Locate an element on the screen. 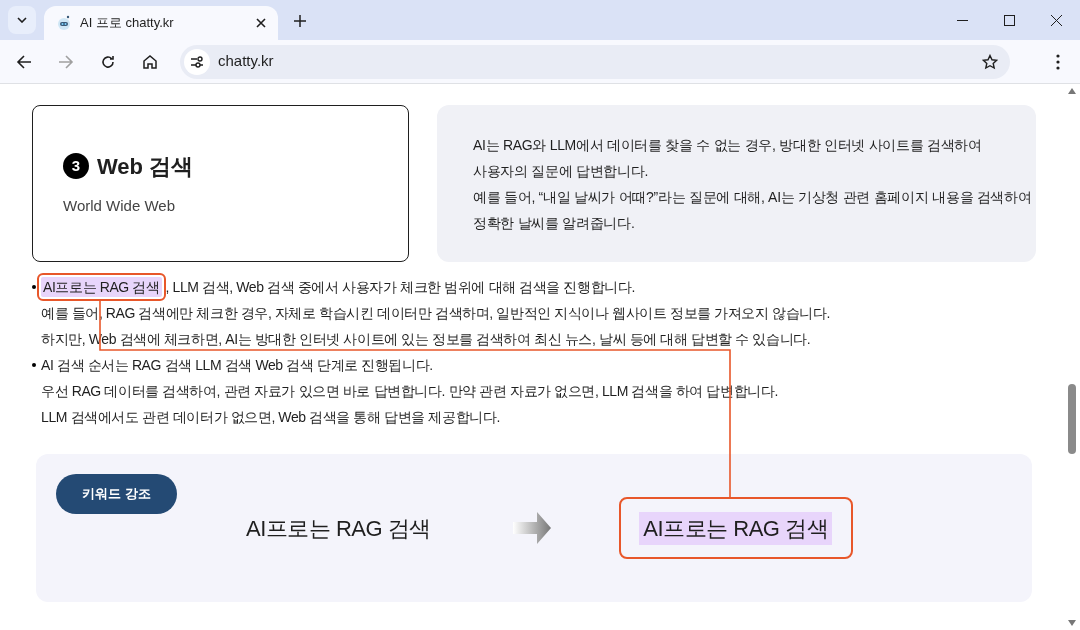 The width and height of the screenshot is (1080, 630). close-icon is located at coordinates (261, 23).